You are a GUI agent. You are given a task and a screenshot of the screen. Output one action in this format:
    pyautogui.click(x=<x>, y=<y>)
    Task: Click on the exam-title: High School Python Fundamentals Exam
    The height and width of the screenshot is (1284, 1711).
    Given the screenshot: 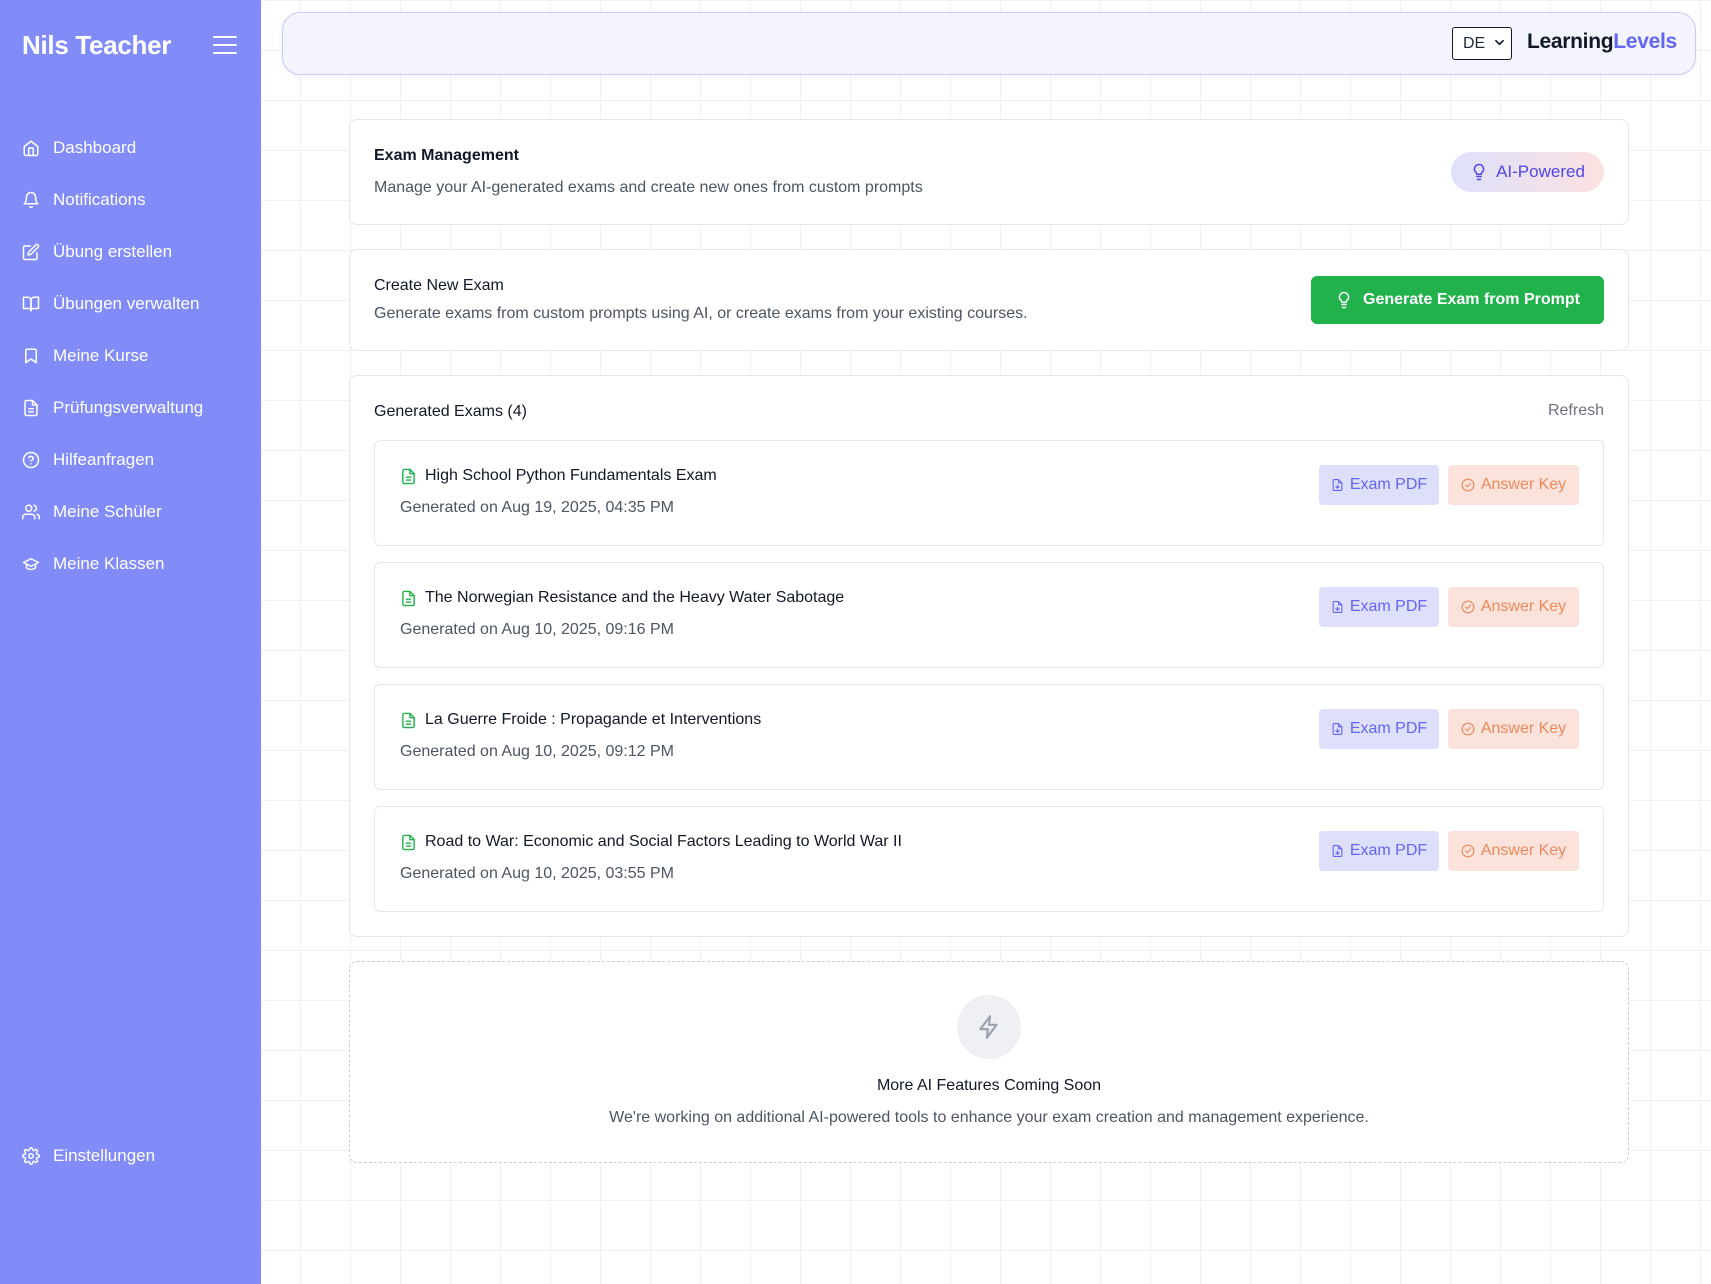 What is the action you would take?
    pyautogui.click(x=558, y=476)
    